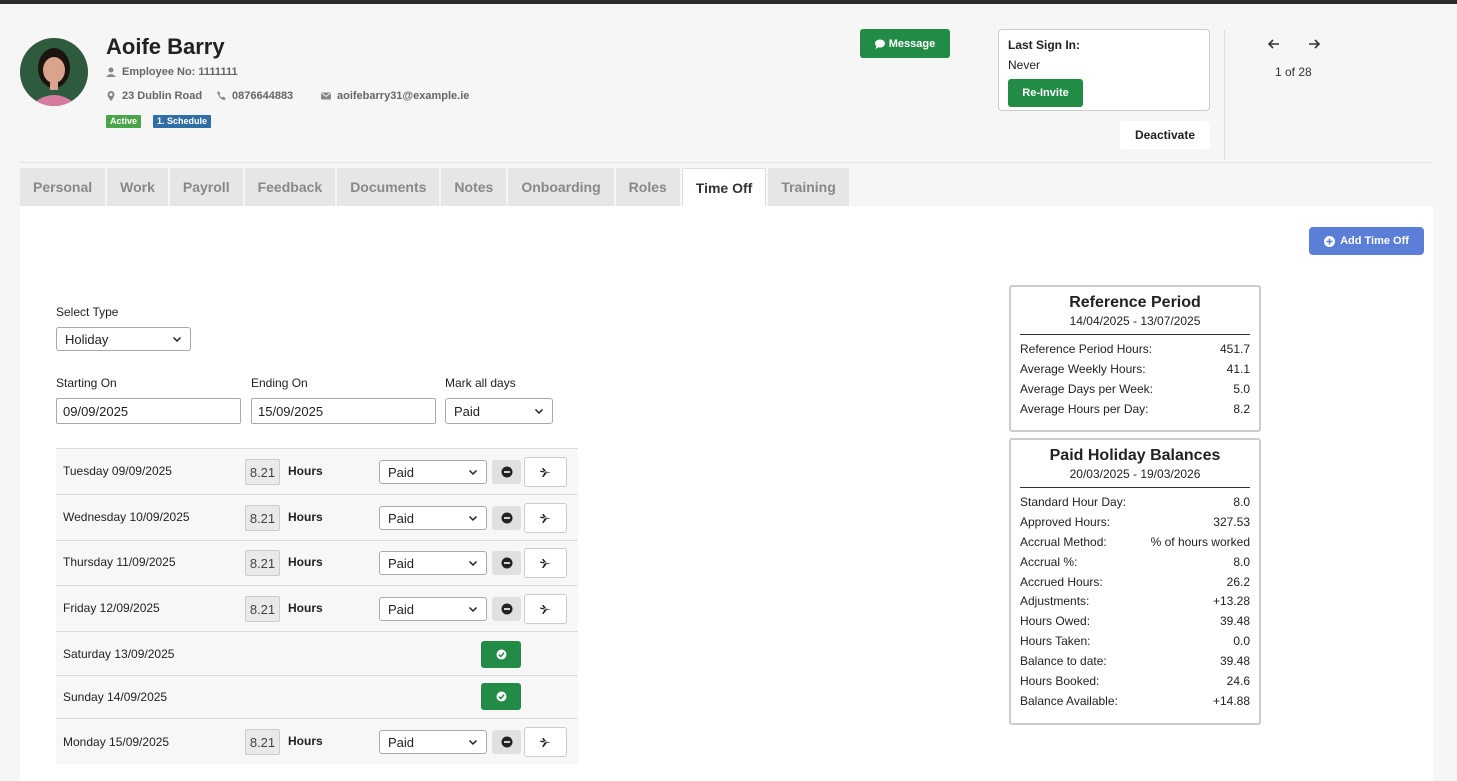 Image resolution: width=1457 pixels, height=781 pixels. Describe the element at coordinates (119, 654) in the screenshot. I see `day-label: Saturday 13/09/2025` at that location.